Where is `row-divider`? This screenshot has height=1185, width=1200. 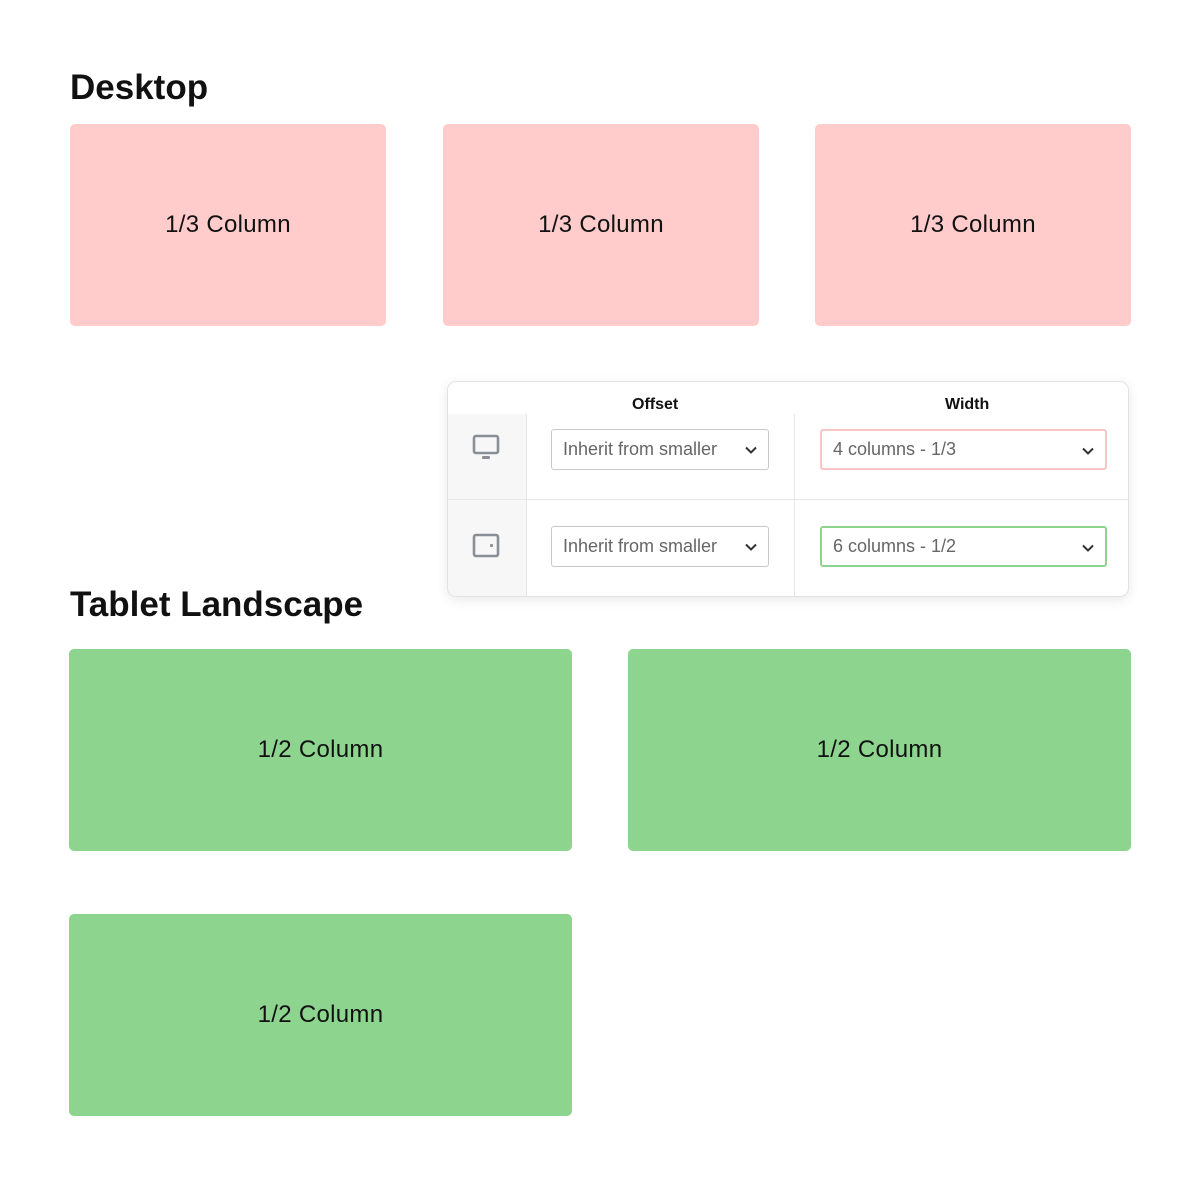 row-divider is located at coordinates (788, 499).